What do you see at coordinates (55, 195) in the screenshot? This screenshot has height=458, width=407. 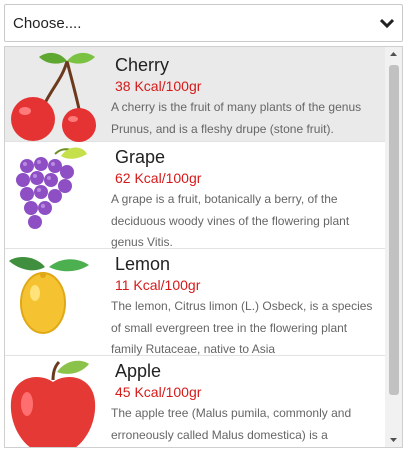 I see `grape-icon` at bounding box center [55, 195].